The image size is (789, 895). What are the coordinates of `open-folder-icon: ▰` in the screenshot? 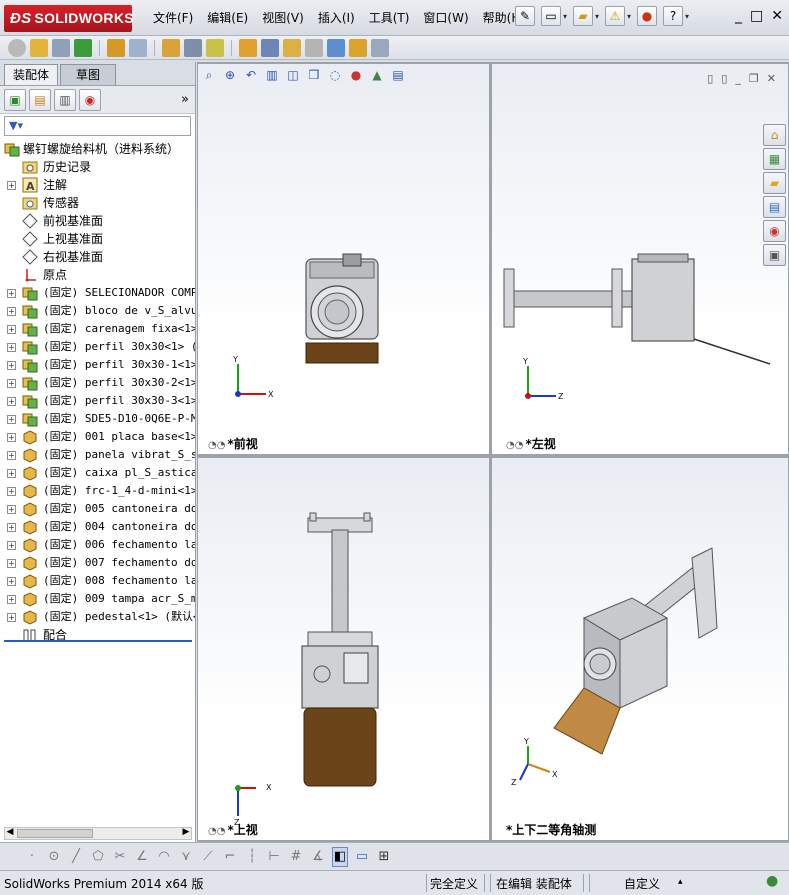 It's located at (583, 16).